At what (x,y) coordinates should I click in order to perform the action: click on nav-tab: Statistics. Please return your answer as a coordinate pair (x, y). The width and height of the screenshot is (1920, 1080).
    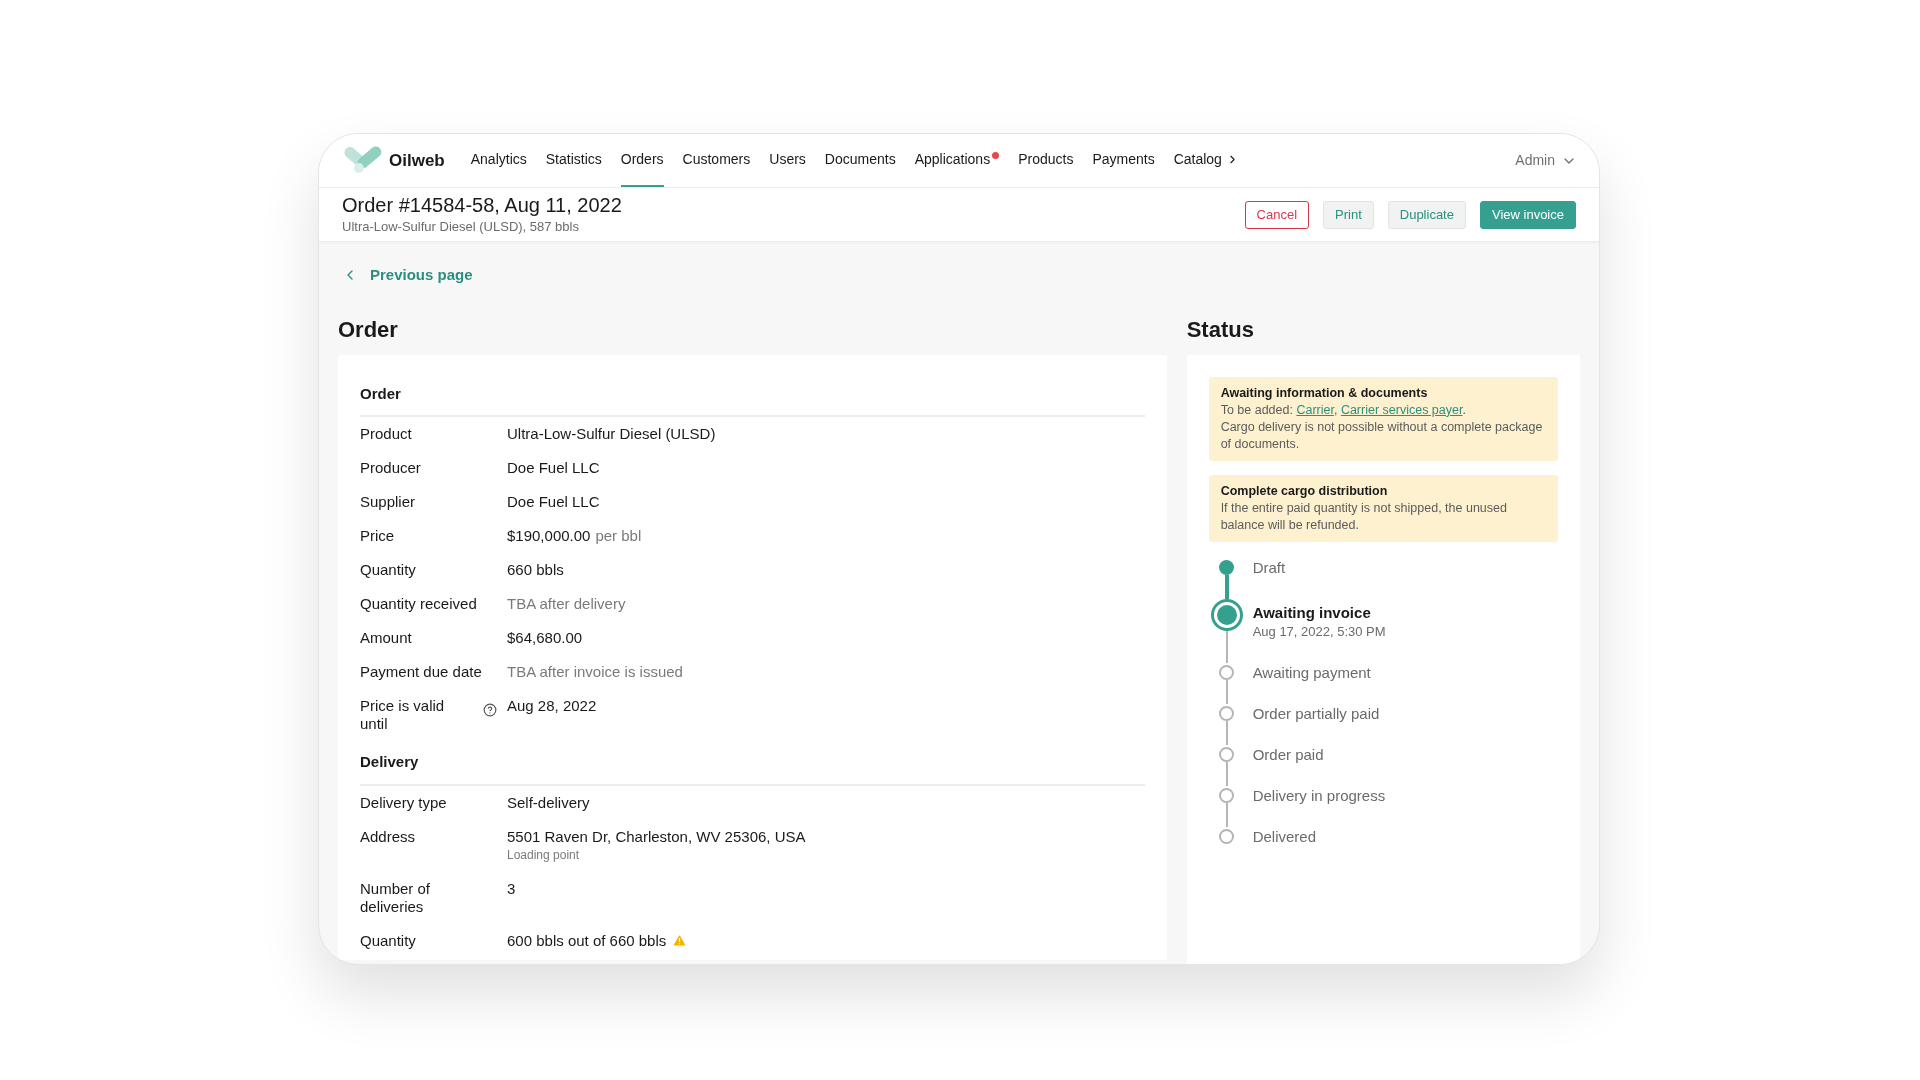
    Looking at the image, I should click on (573, 160).